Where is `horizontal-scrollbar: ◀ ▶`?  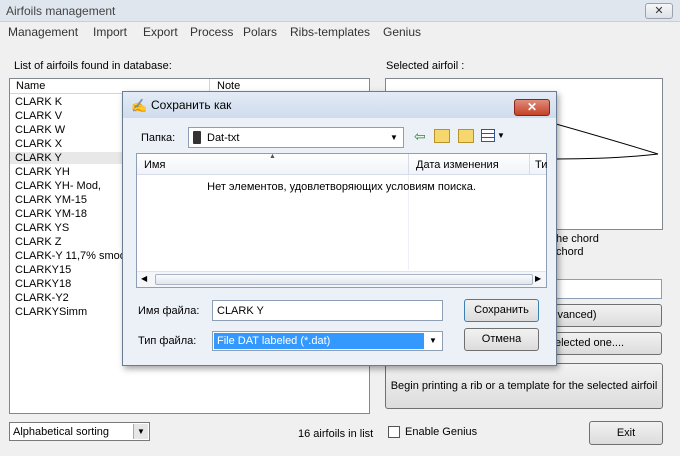
horizontal-scrollbar: ◀ ▶ is located at coordinates (341, 279).